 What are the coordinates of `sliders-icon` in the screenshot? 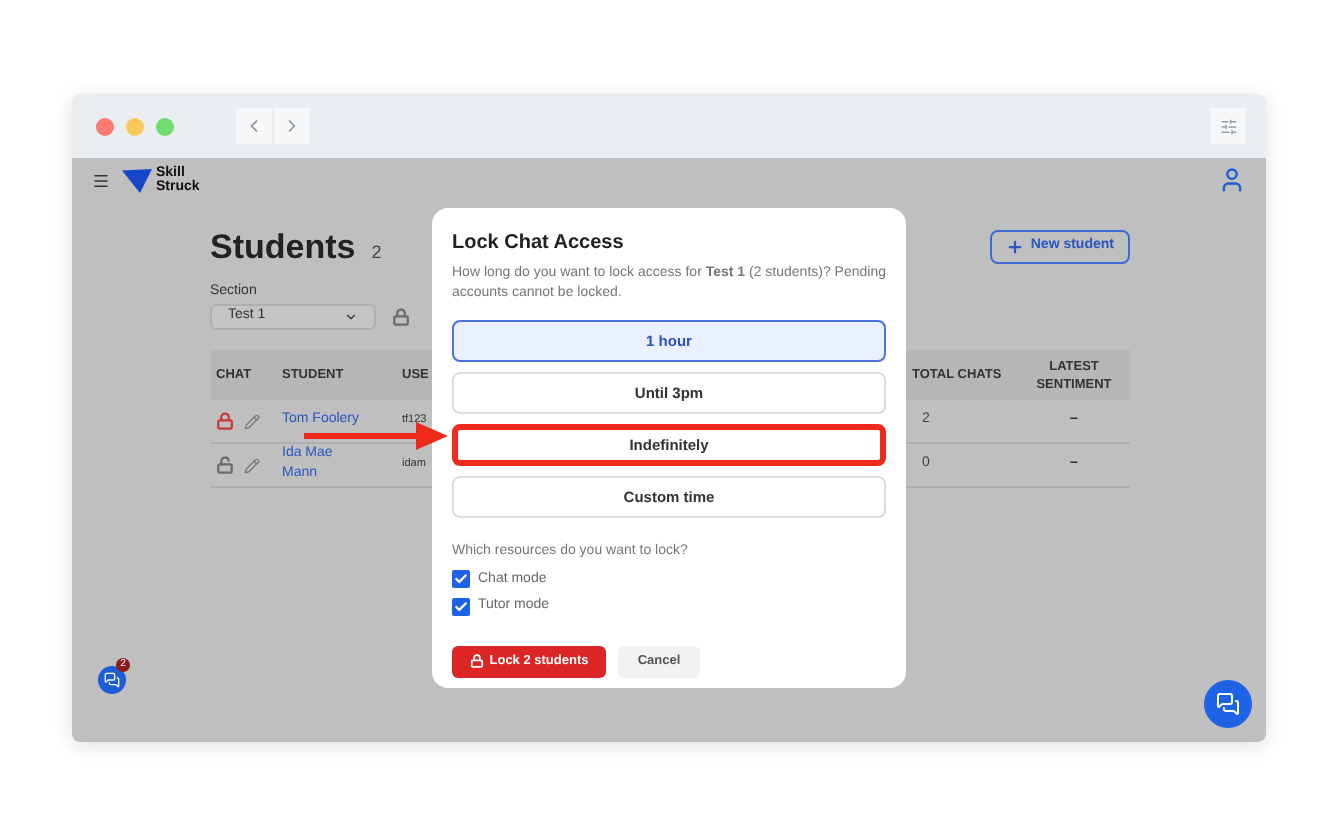 It's located at (1228, 126).